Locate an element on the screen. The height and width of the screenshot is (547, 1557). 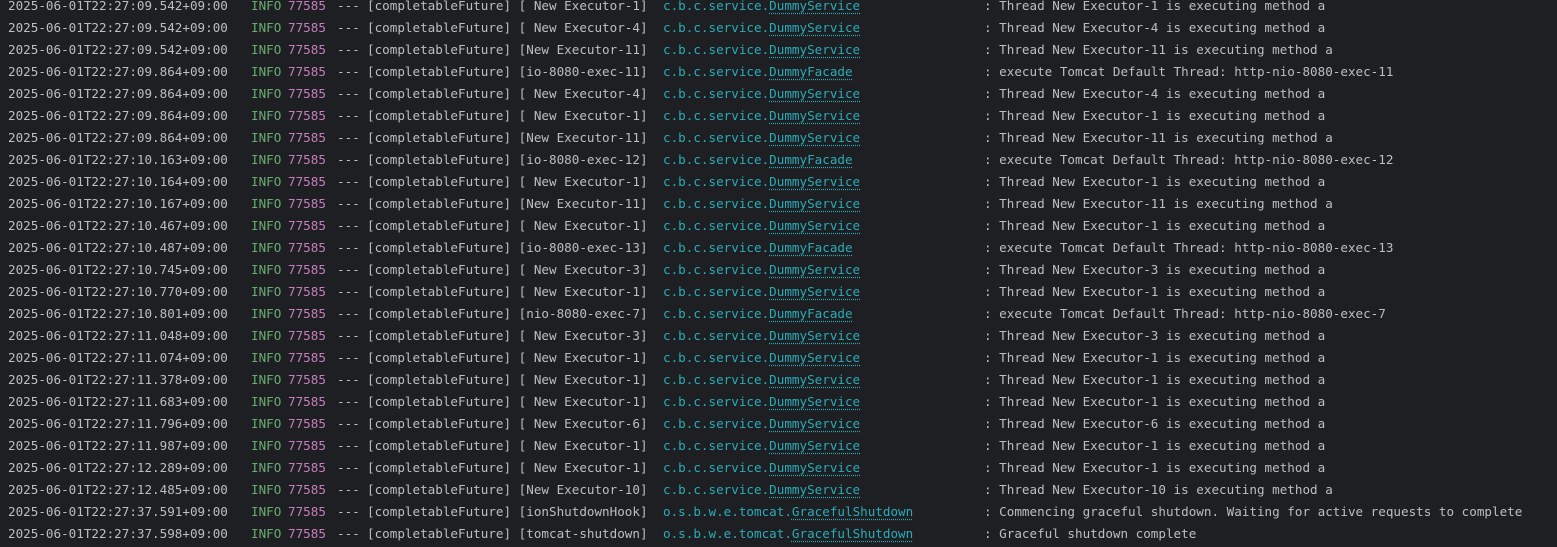
log-app-thread: [completableFuture] [New Executor-11] is located at coordinates (507, 138).